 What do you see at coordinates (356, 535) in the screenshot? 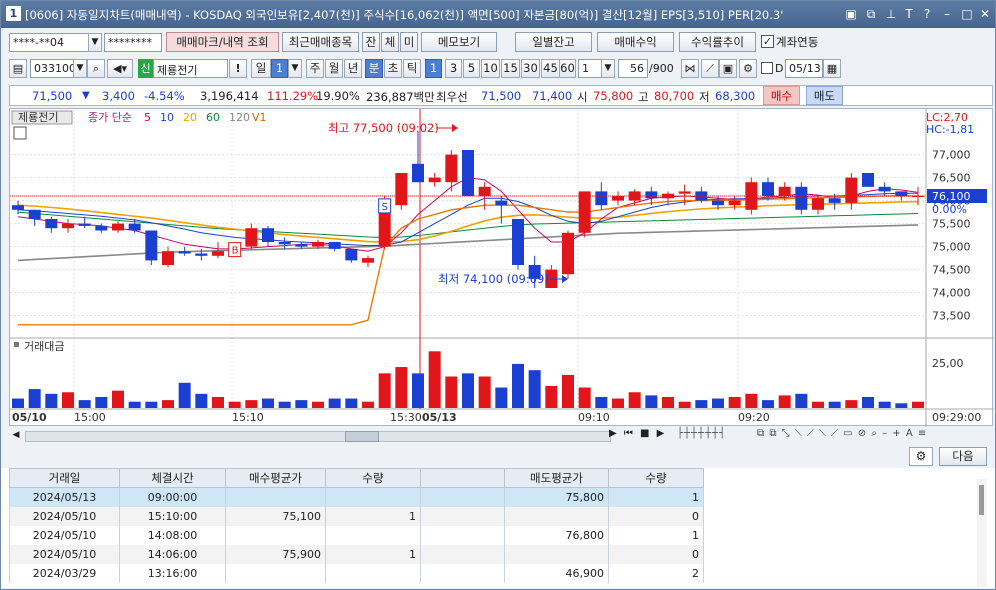
I see `table-row: 2024/05/10 14:08:00 76,800 1` at bounding box center [356, 535].